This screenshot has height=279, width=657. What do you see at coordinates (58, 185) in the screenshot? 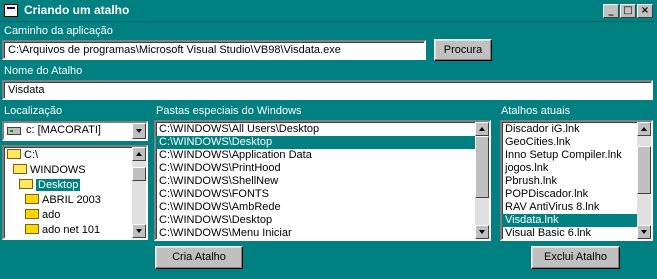
I see `folder-tree-item-label: Desktop` at bounding box center [58, 185].